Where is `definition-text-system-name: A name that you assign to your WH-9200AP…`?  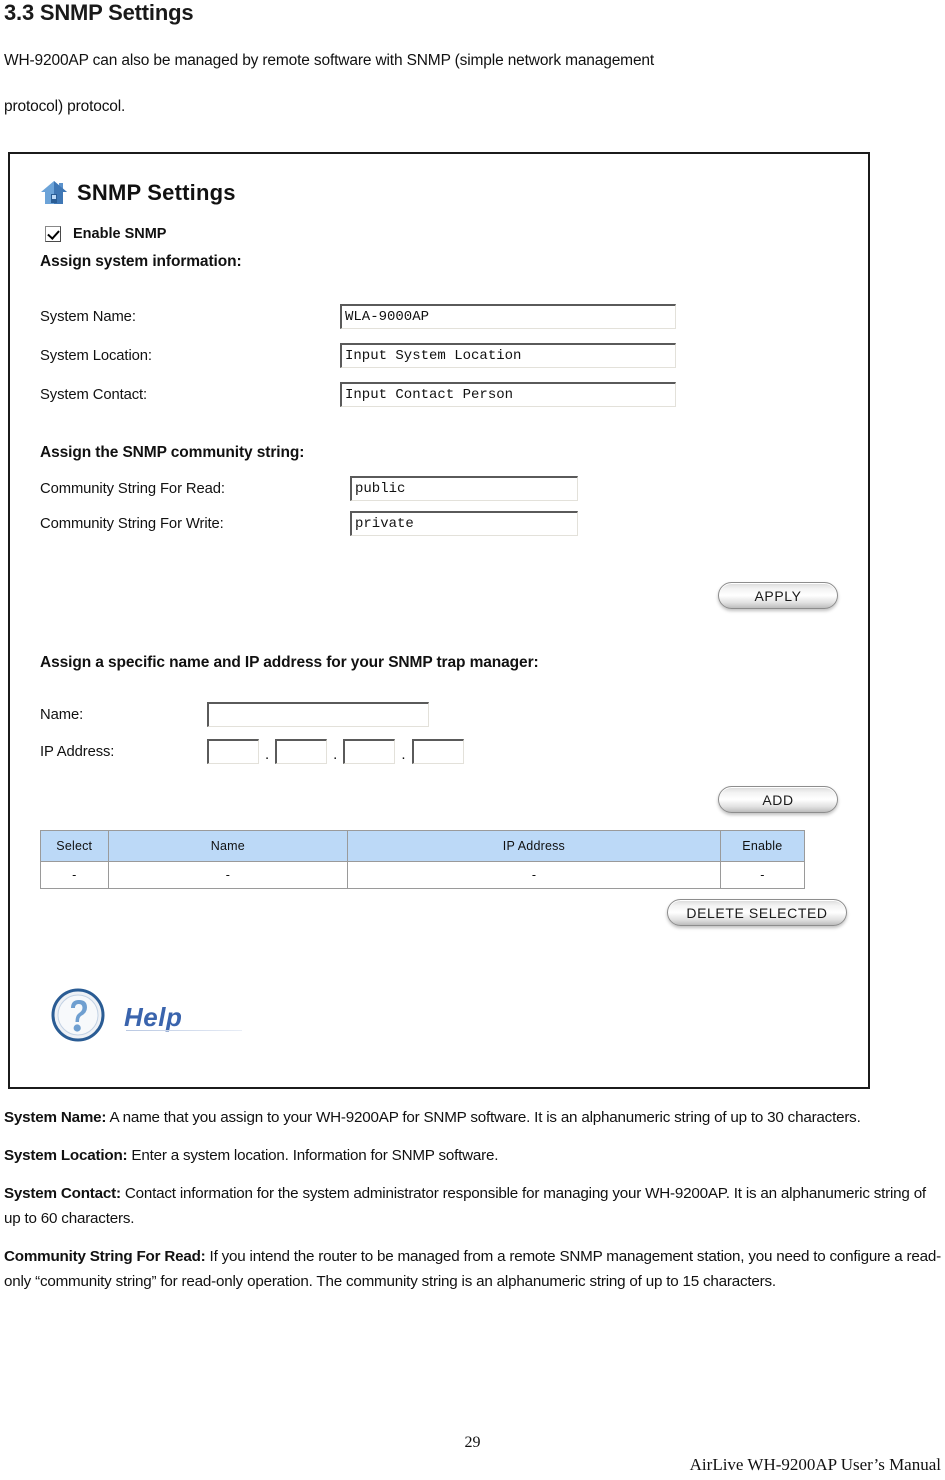
definition-text-system-name: A name that you assign to your WH-9200AP… is located at coordinates (483, 1117).